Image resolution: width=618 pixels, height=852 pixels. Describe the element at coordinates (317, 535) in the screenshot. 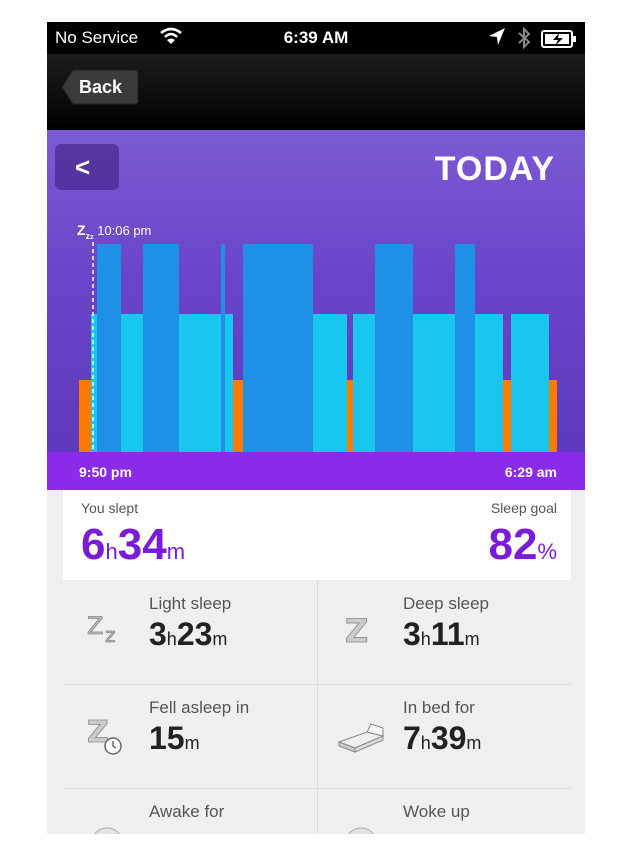

I see `sleep-summary: You slept 6h34m Sleep goal 82%` at that location.